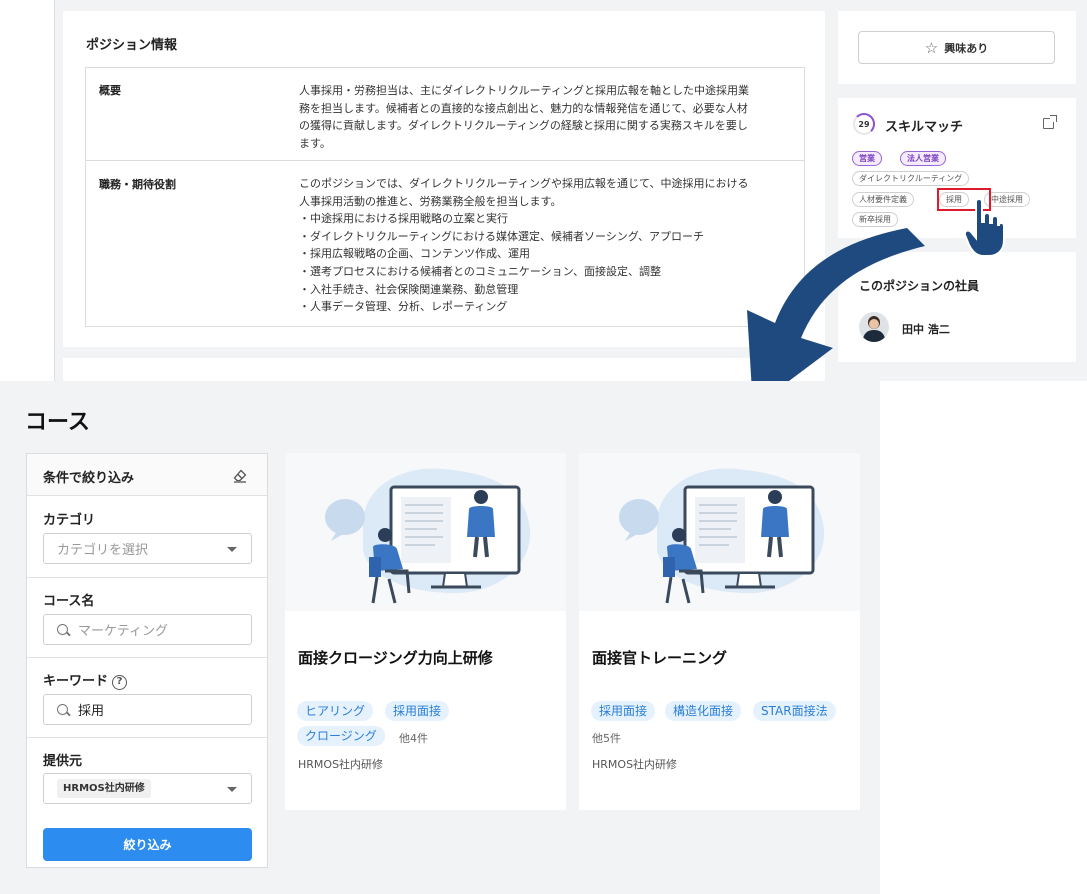 Image resolution: width=1087 pixels, height=894 pixels. Describe the element at coordinates (137, 184) in the screenshot. I see `duties-label: 職務・期待役割` at that location.